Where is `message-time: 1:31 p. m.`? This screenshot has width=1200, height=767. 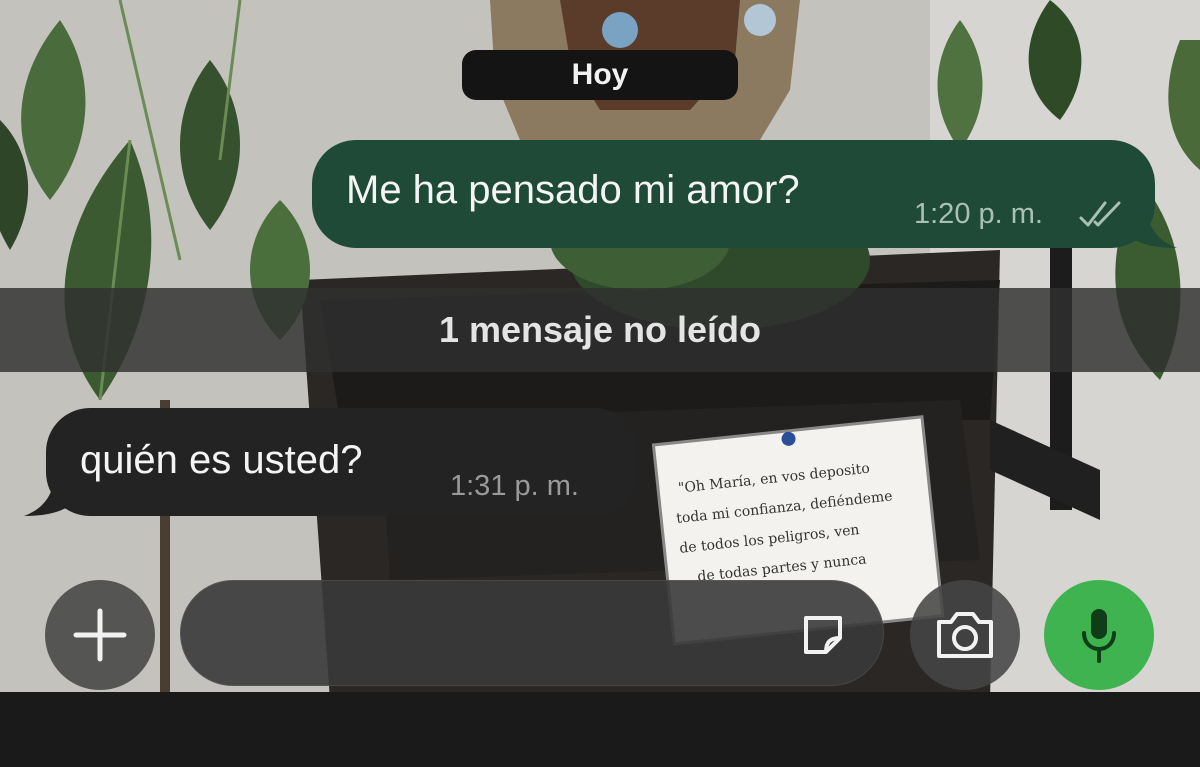
message-time: 1:31 p. m. is located at coordinates (514, 486).